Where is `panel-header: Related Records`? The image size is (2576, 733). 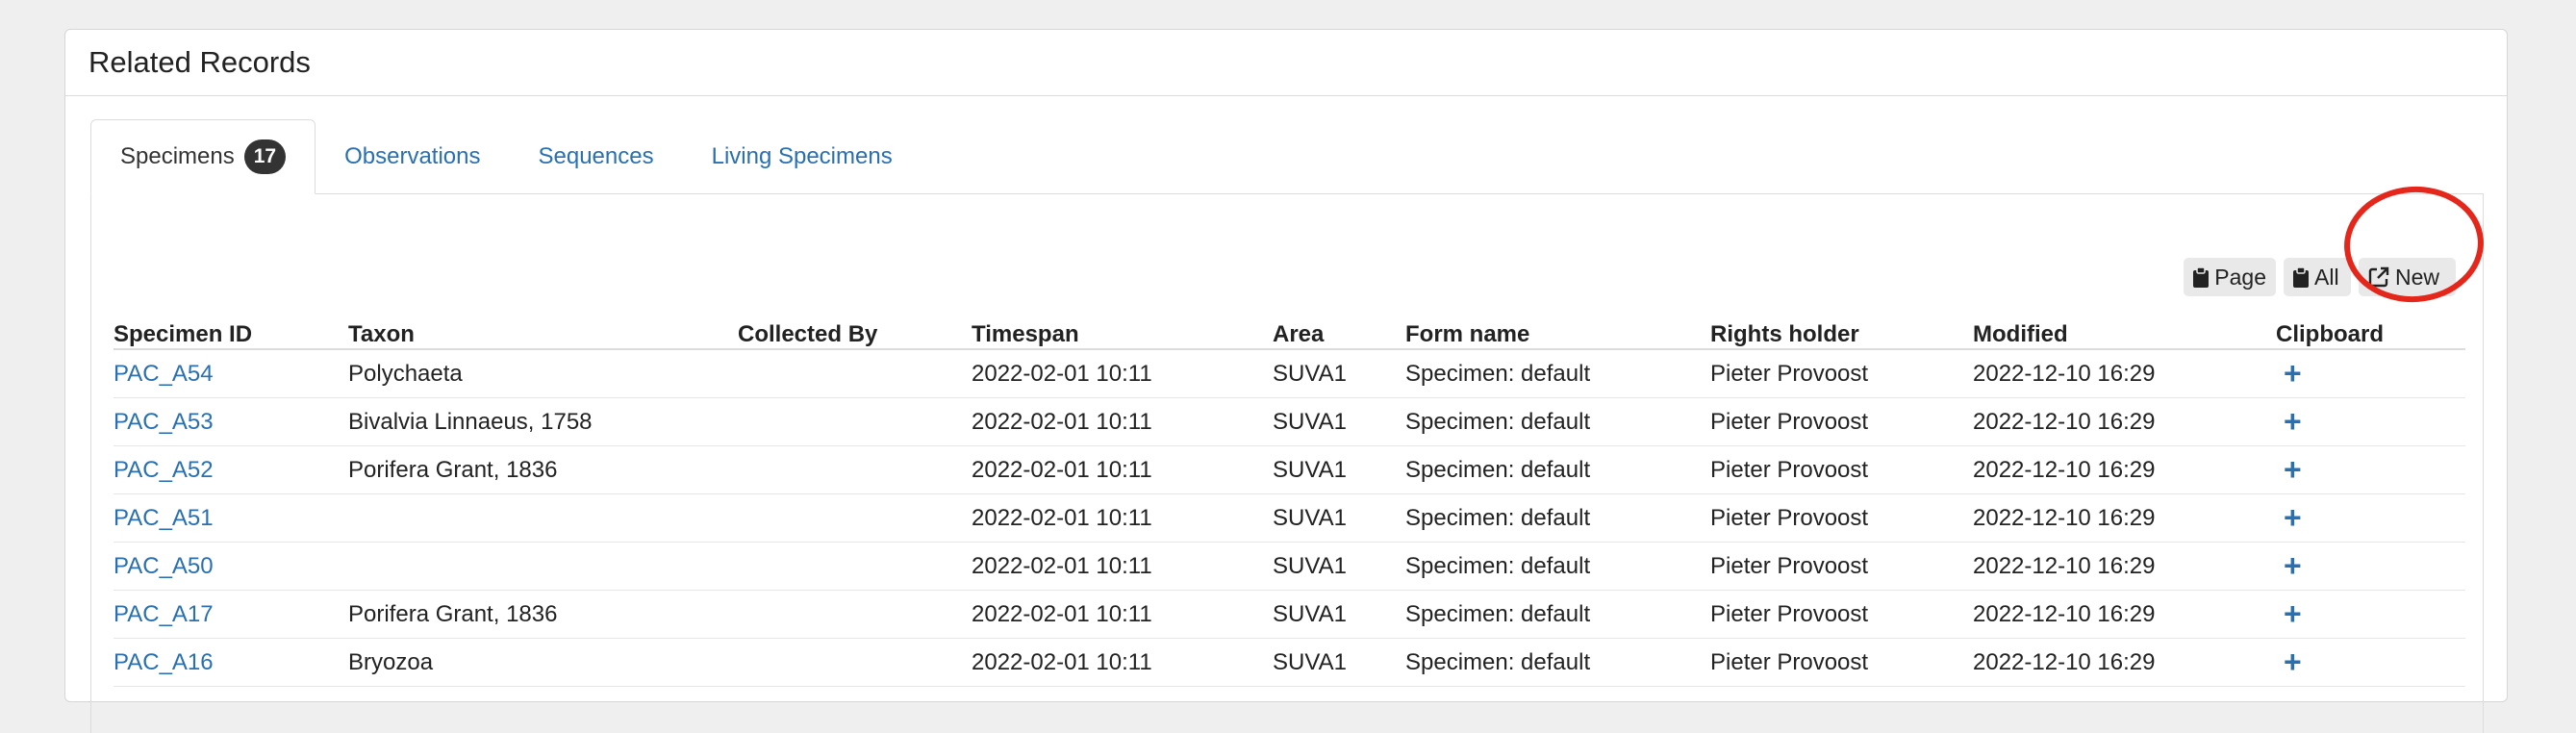
panel-header: Related Records is located at coordinates (1286, 63).